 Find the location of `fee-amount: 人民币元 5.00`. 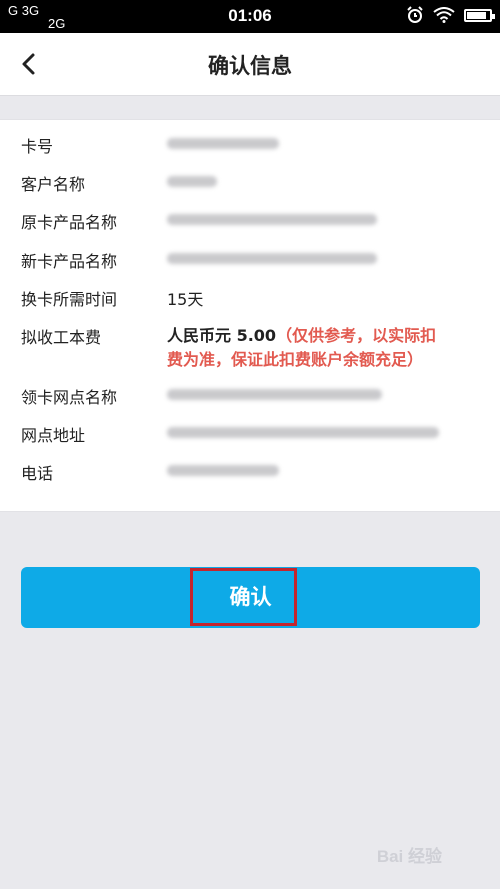

fee-amount: 人民币元 5.00 is located at coordinates (222, 335).